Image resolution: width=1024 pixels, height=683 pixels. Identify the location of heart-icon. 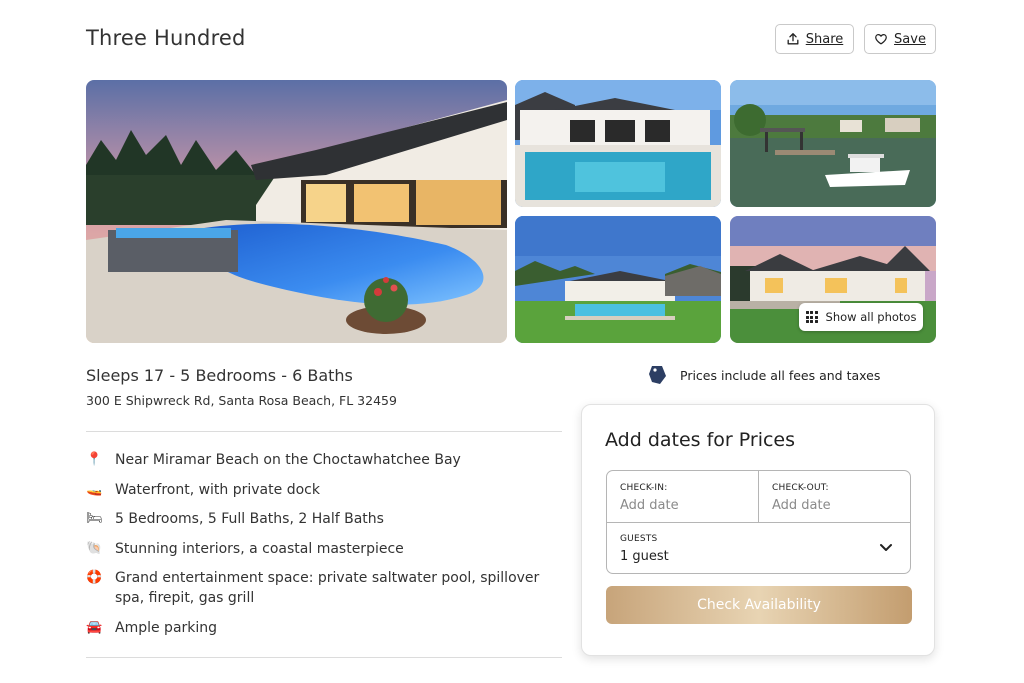
(881, 39).